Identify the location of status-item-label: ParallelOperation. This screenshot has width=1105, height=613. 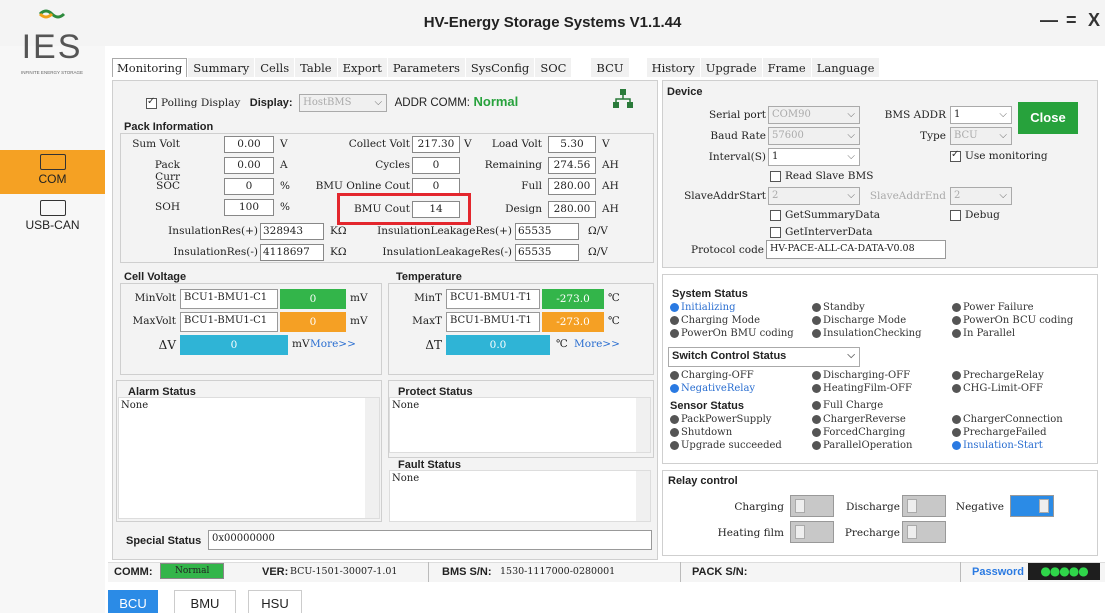
(868, 445).